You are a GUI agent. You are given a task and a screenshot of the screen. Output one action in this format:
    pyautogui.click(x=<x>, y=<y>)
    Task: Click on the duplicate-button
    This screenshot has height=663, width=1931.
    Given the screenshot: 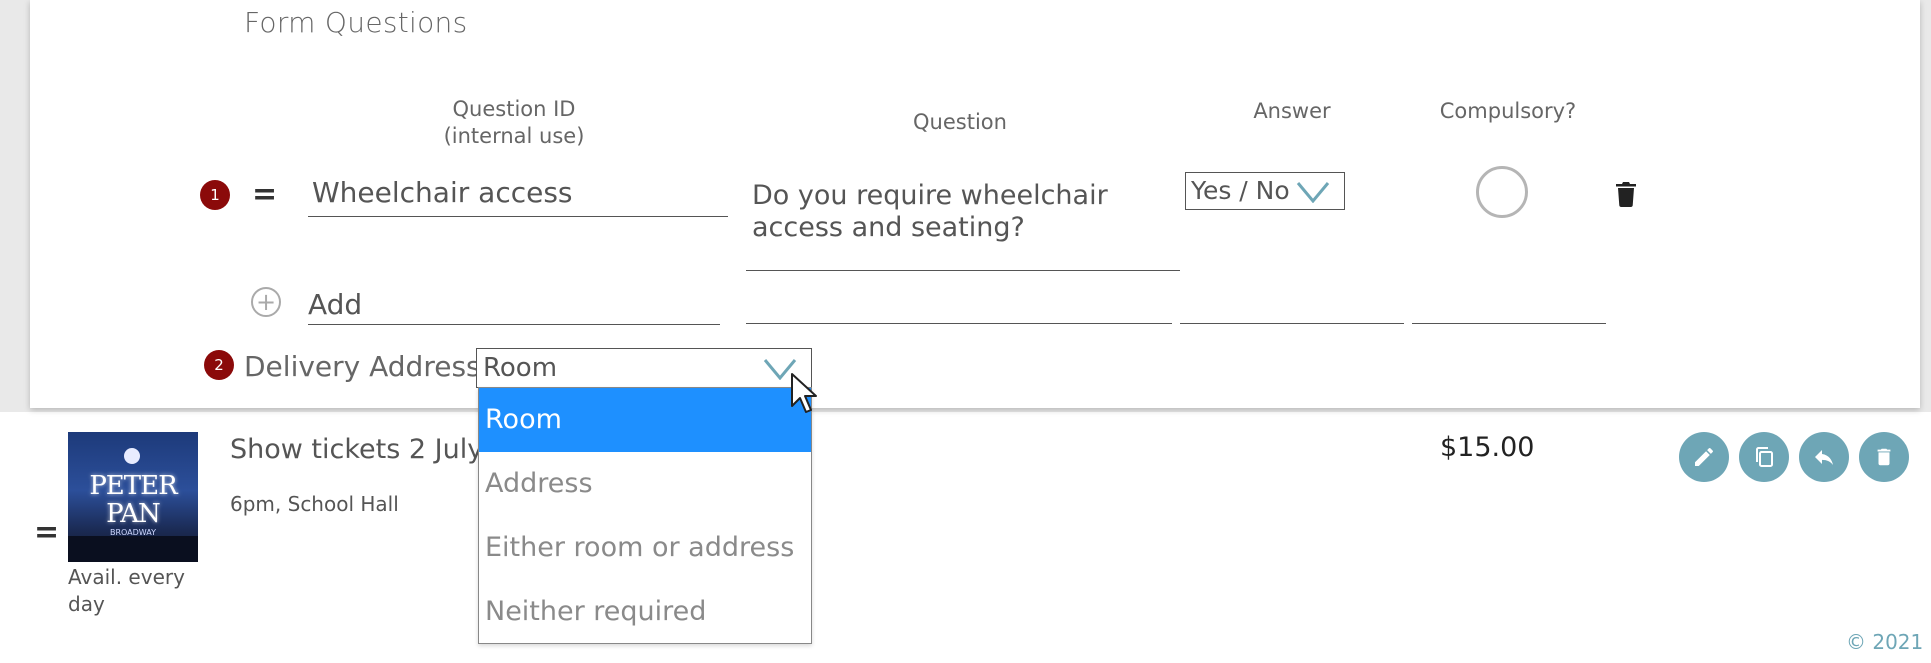 What is the action you would take?
    pyautogui.click(x=1764, y=457)
    